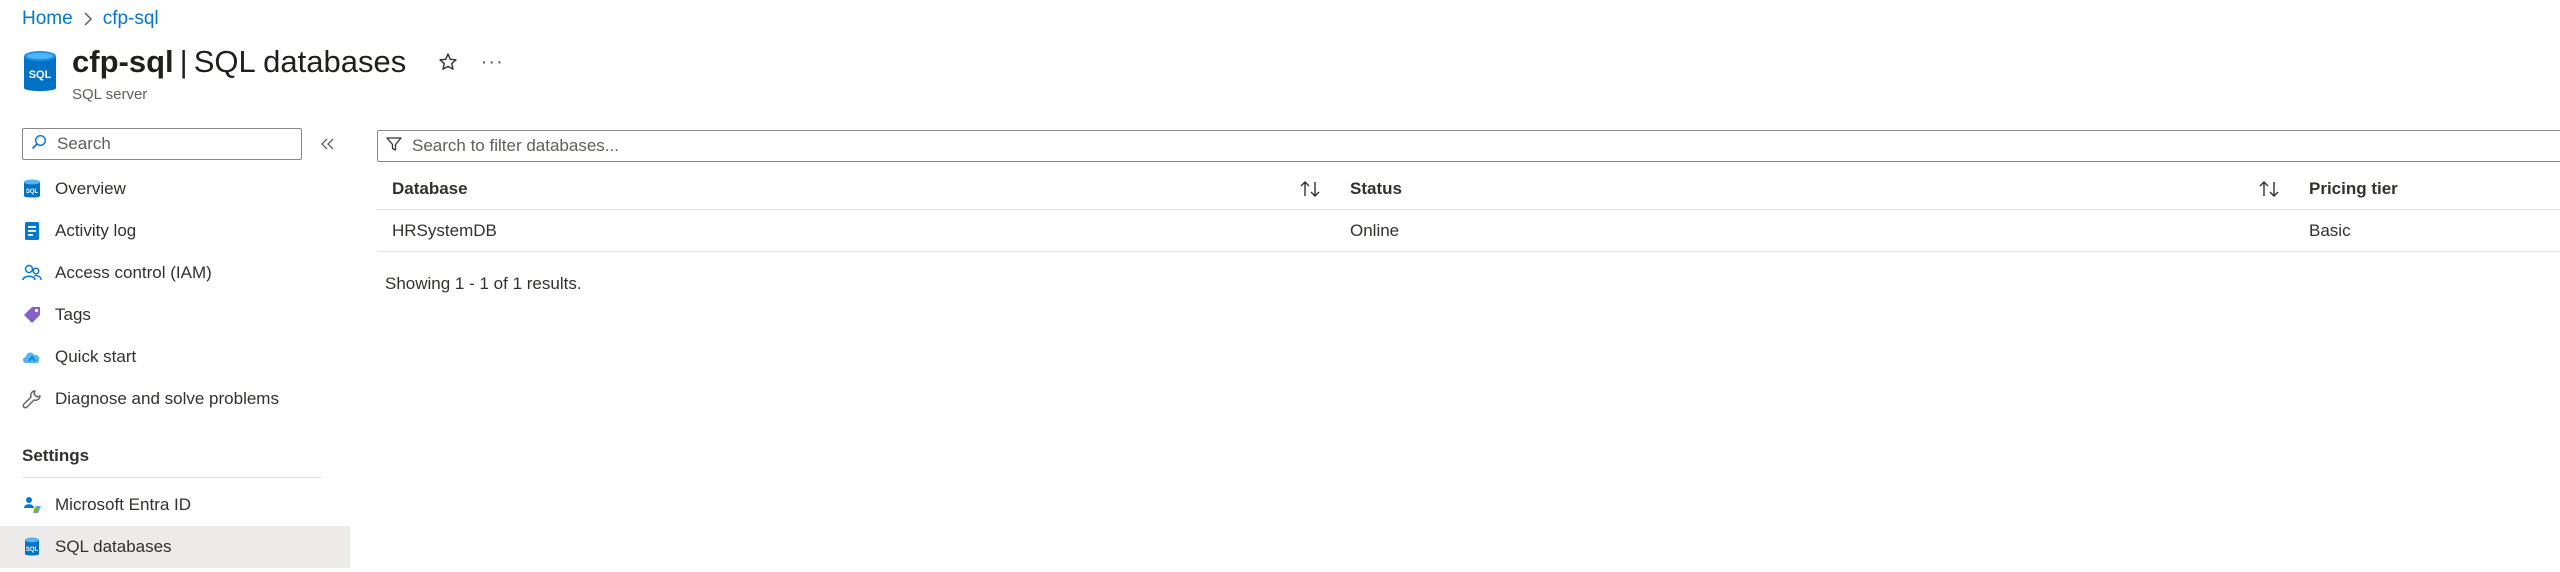 Image resolution: width=2560 pixels, height=572 pixels. I want to click on people-icon, so click(32, 273).